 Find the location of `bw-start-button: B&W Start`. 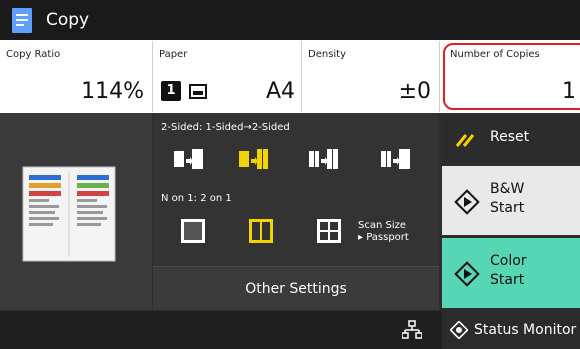

bw-start-button: B&W Start is located at coordinates (511, 200).